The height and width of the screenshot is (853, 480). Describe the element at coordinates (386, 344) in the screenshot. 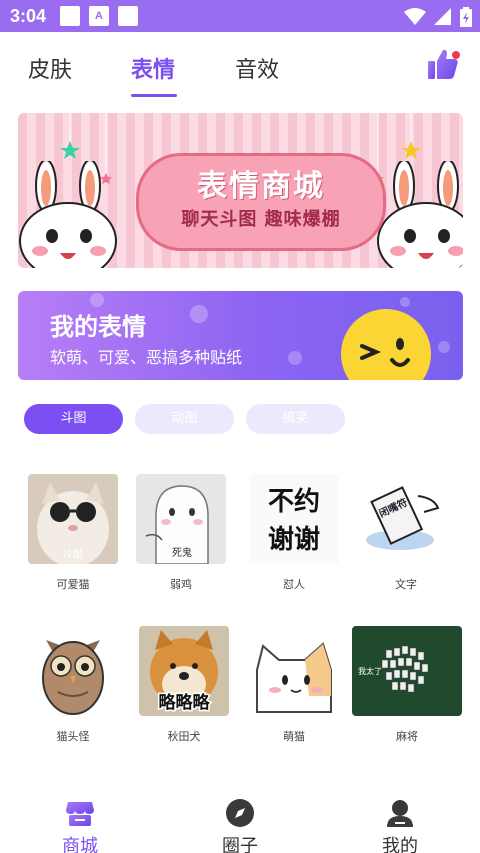

I see `wink-smiley-icon` at that location.